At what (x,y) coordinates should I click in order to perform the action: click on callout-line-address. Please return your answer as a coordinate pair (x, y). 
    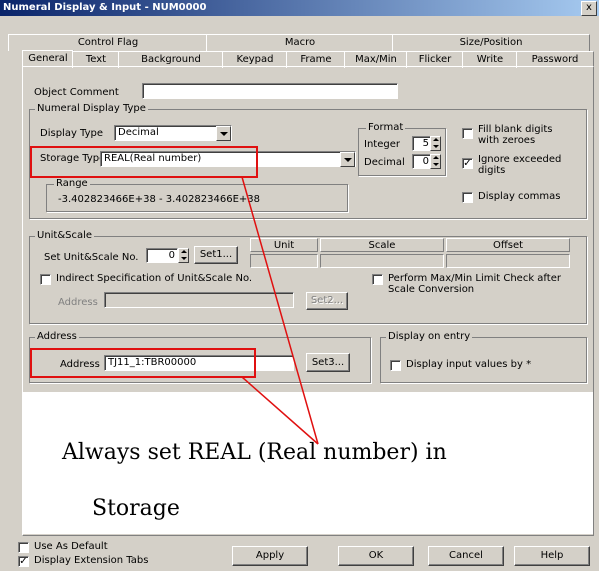
    Looking at the image, I should click on (280, 410).